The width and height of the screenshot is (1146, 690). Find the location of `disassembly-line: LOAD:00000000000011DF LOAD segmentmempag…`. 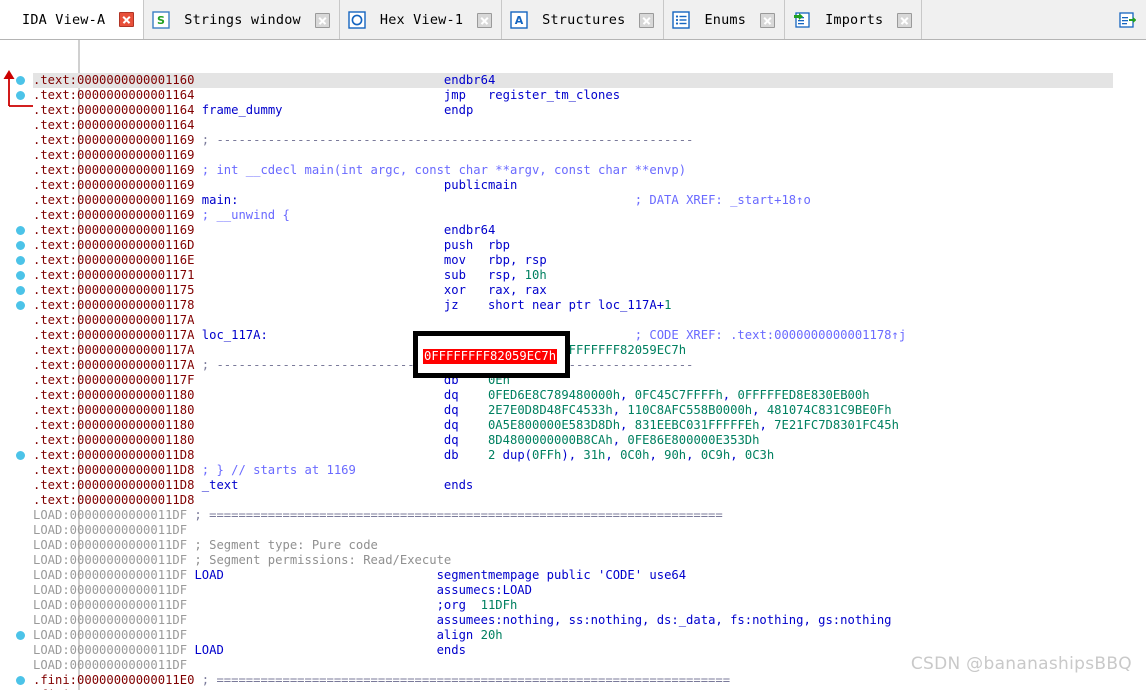

disassembly-line: LOAD:00000000000011DF LOAD segmentmempag… is located at coordinates (359, 575).